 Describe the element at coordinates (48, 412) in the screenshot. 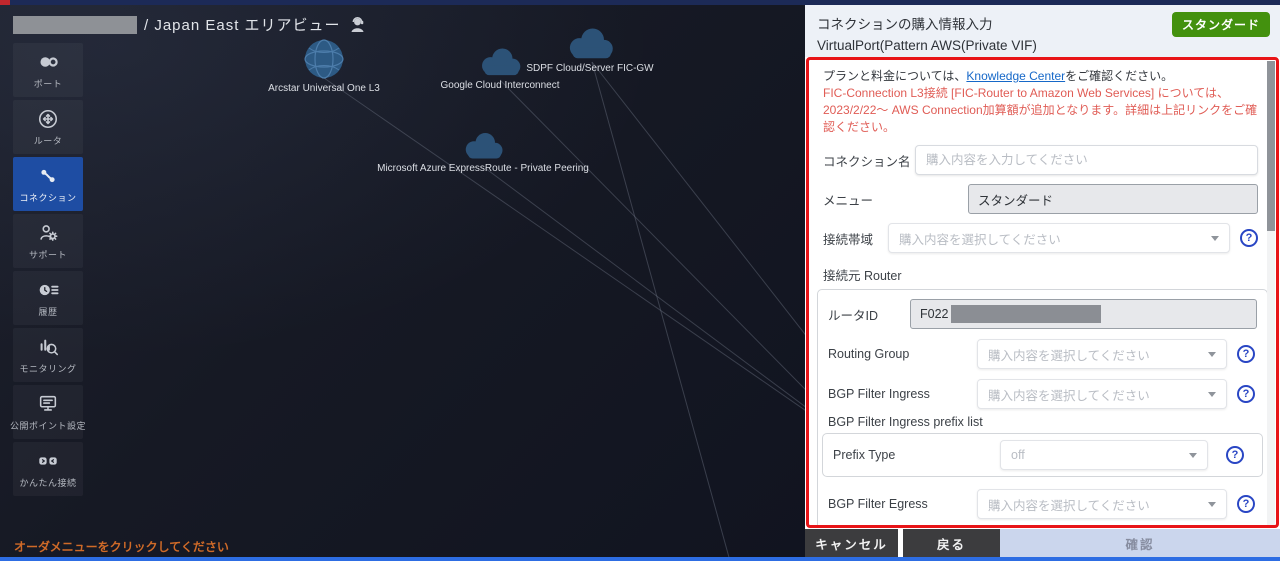

I see `sidebar-item-public-point-settings: 公開ポイント設定` at that location.